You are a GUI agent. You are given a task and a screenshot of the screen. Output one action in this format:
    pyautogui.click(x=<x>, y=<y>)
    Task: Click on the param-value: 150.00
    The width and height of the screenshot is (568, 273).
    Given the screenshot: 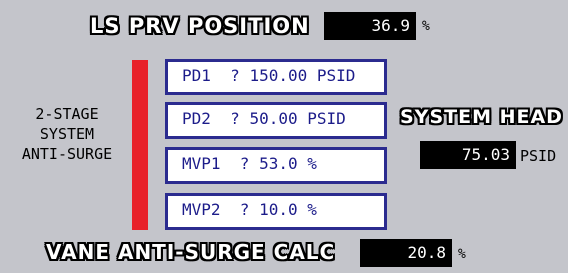 What is the action you would take?
    pyautogui.click(x=278, y=75)
    